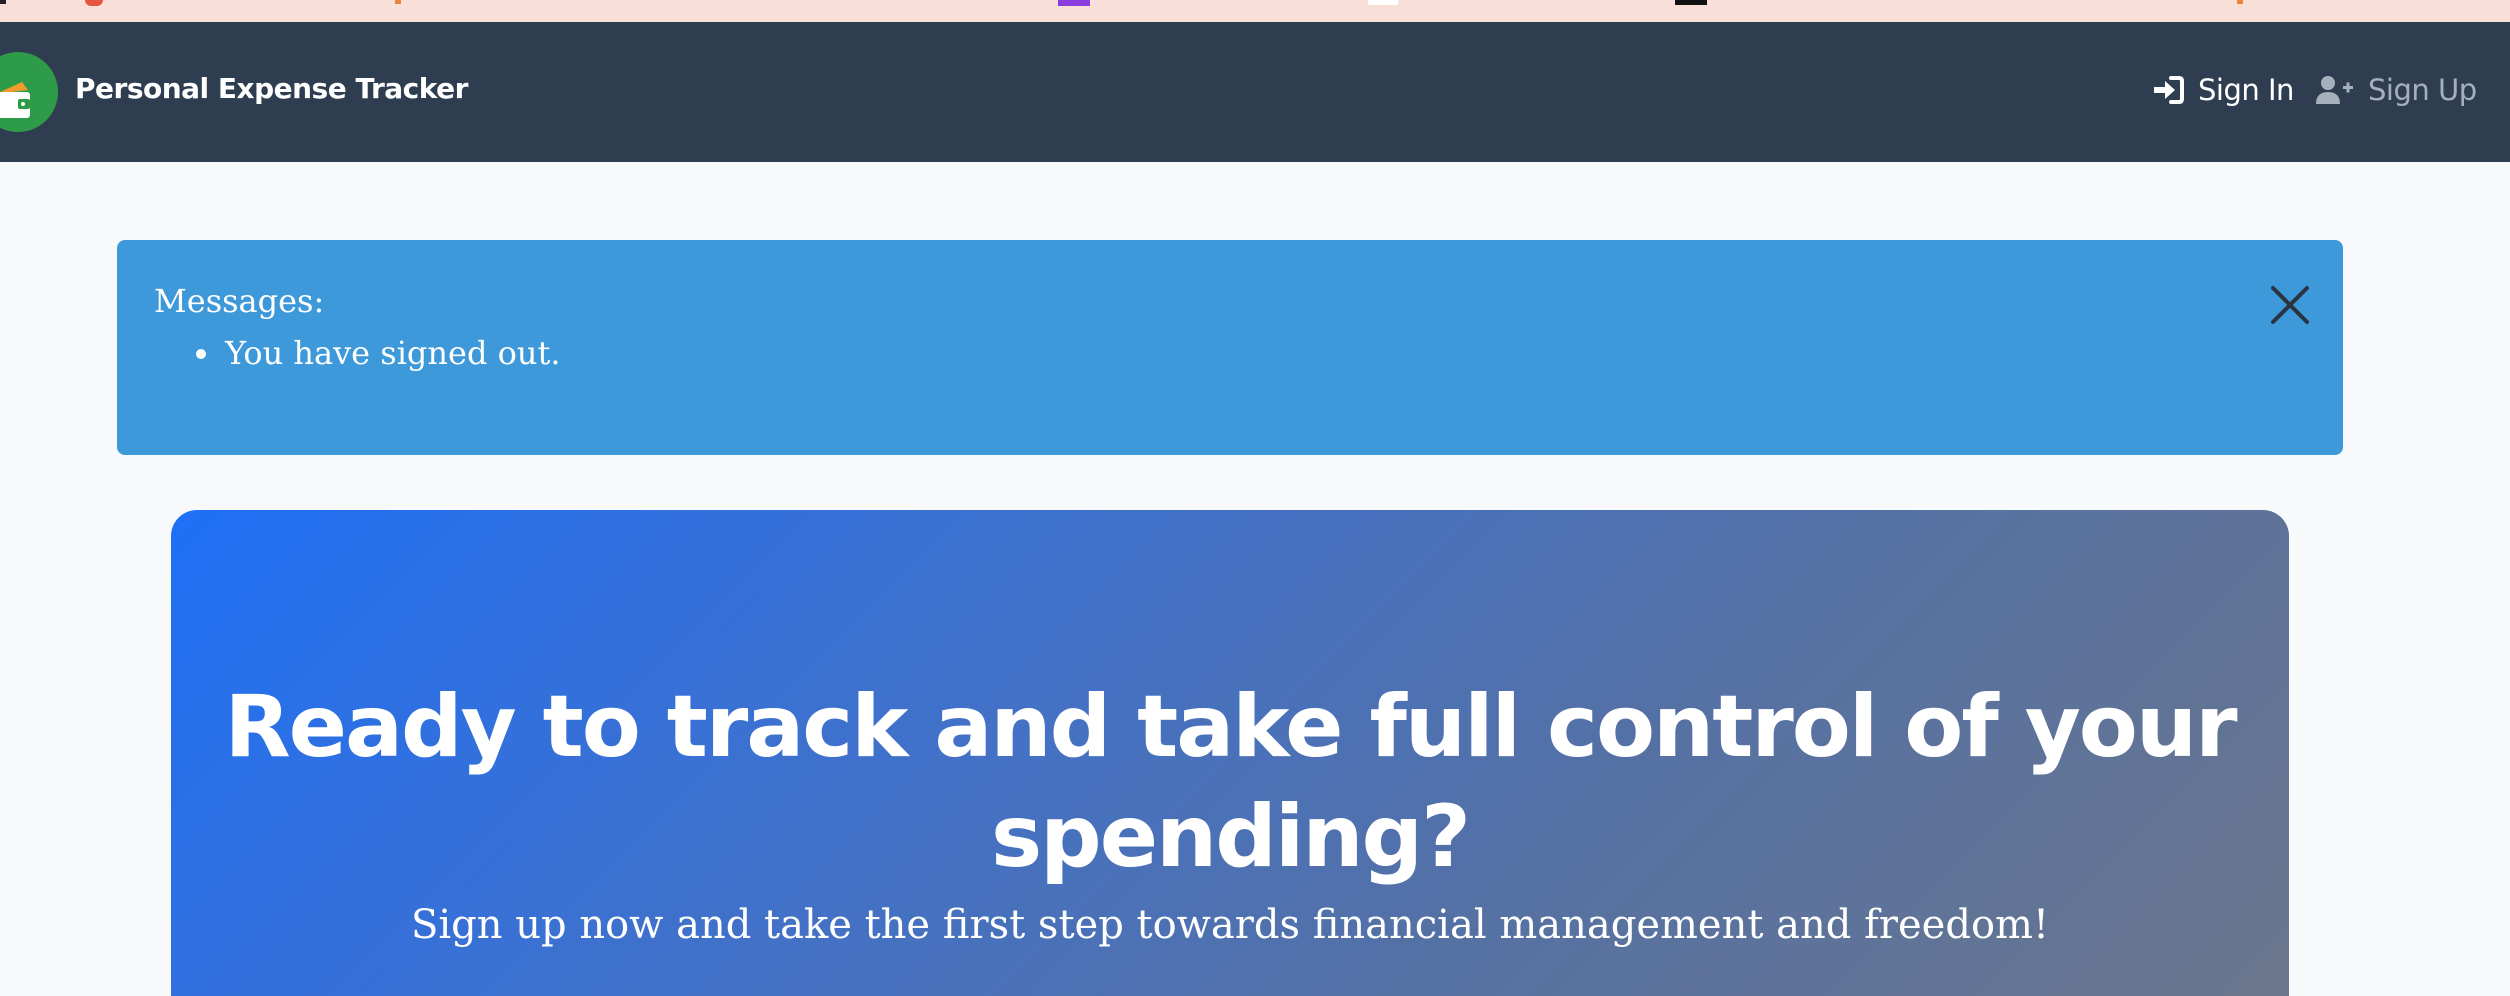 This screenshot has height=996, width=2510. Describe the element at coordinates (1255, 92) in the screenshot. I see `navbar: Personal Expense Tracker Sign In Sign Up` at that location.